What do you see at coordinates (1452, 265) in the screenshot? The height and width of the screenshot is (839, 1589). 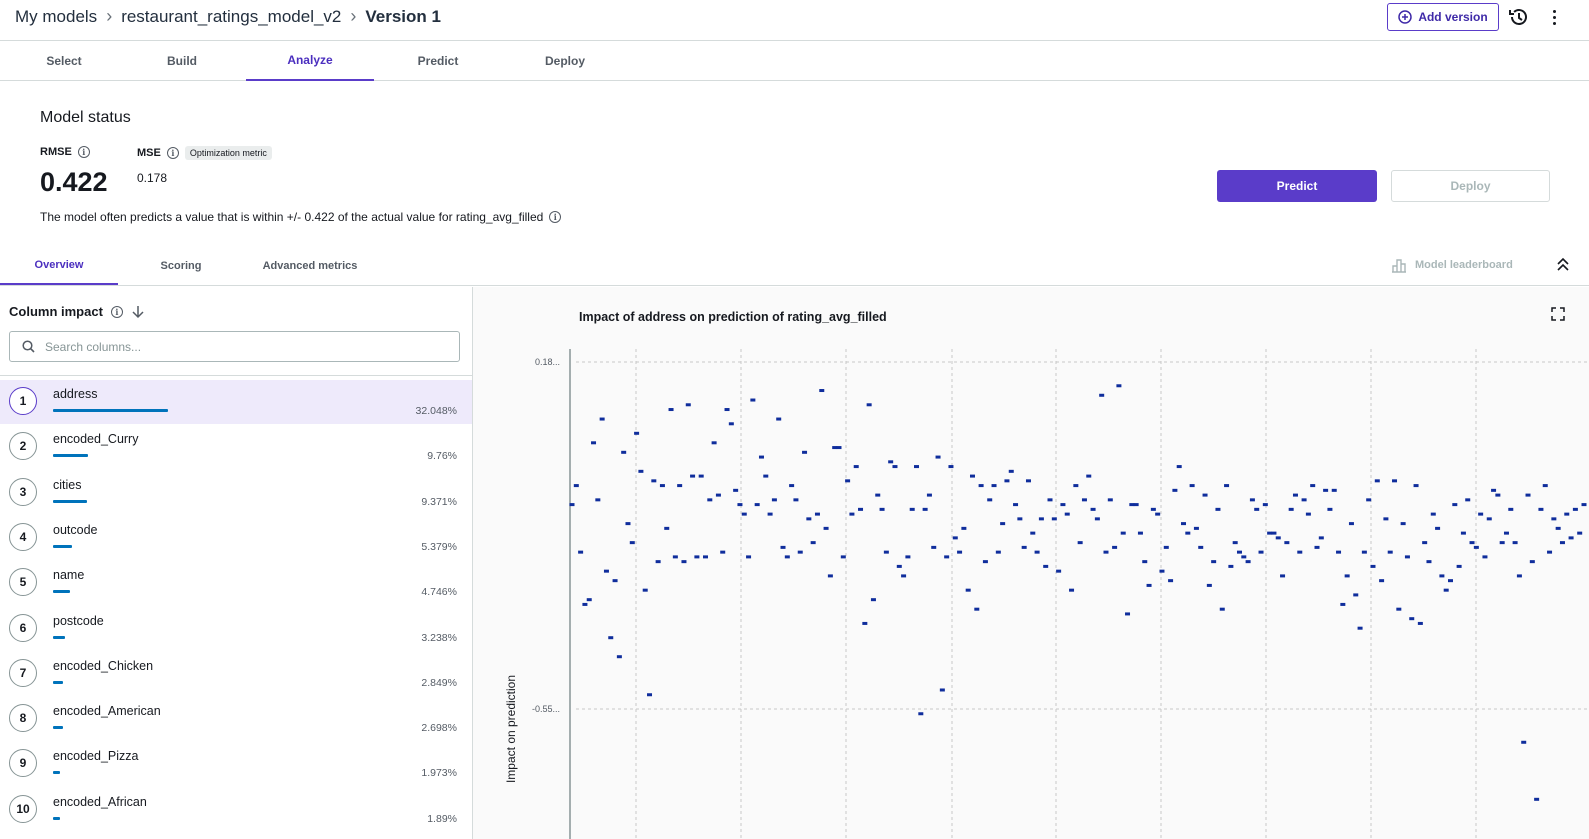 I see `model-leaderboard-button: Model leaderboard` at bounding box center [1452, 265].